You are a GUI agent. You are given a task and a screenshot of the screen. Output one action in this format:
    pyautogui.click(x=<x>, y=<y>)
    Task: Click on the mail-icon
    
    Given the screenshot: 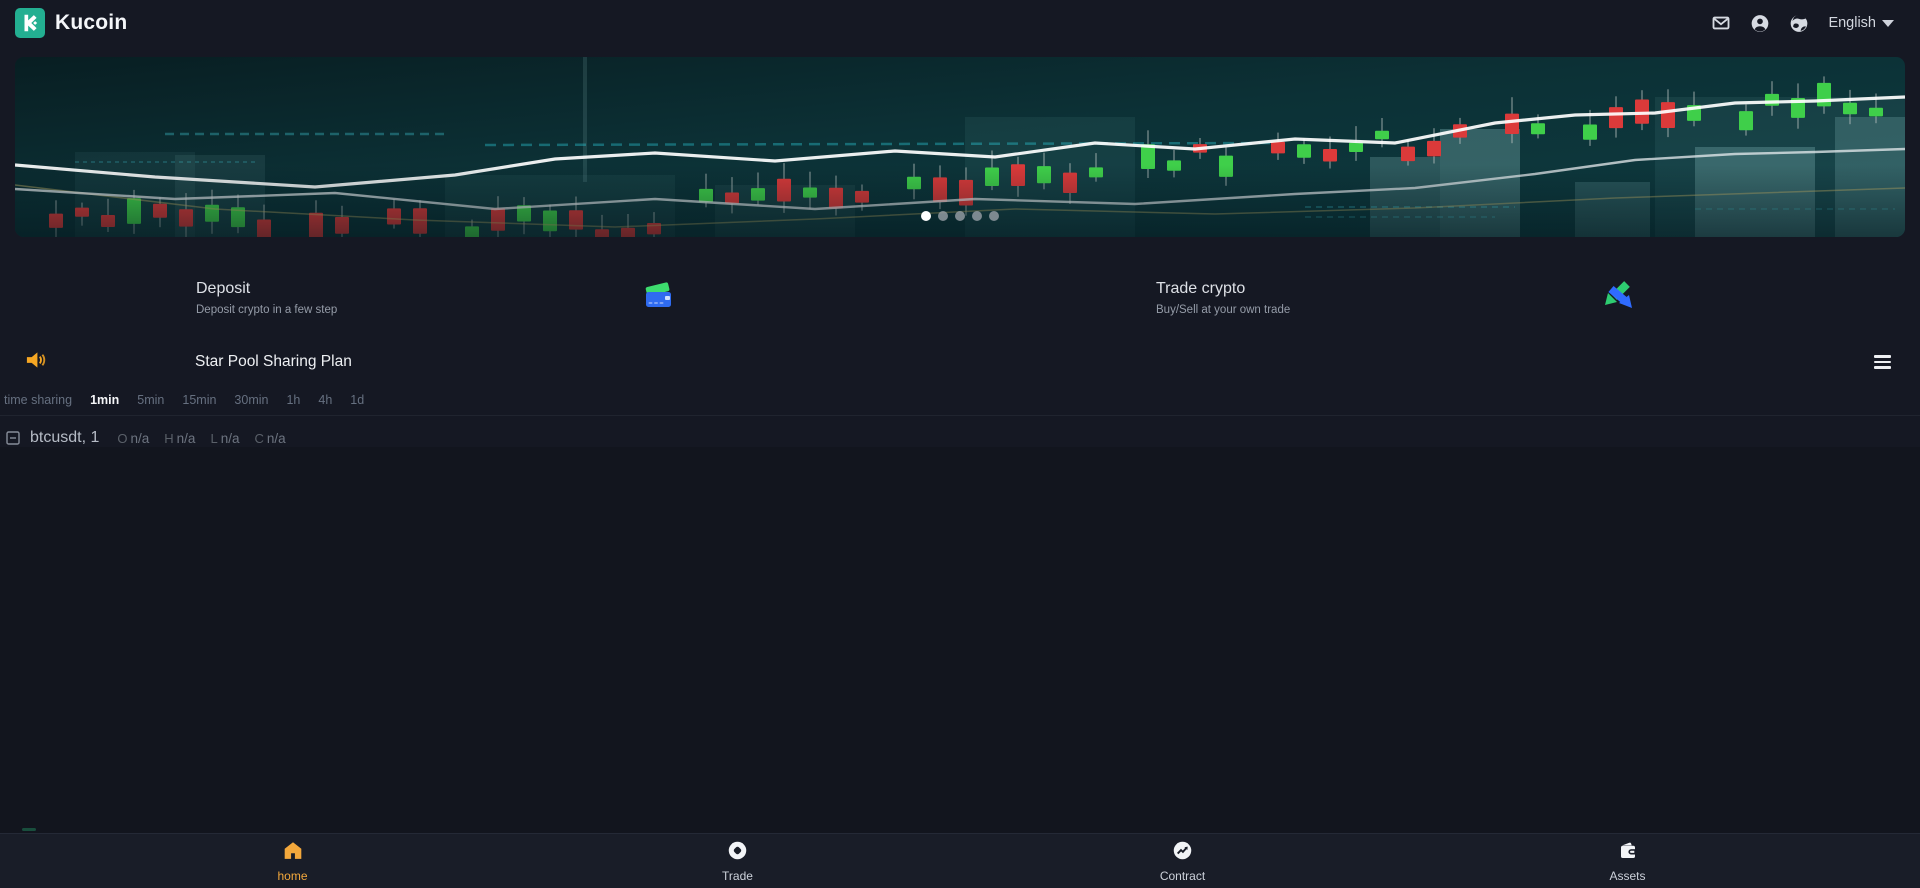 What is the action you would take?
    pyautogui.click(x=1721, y=23)
    